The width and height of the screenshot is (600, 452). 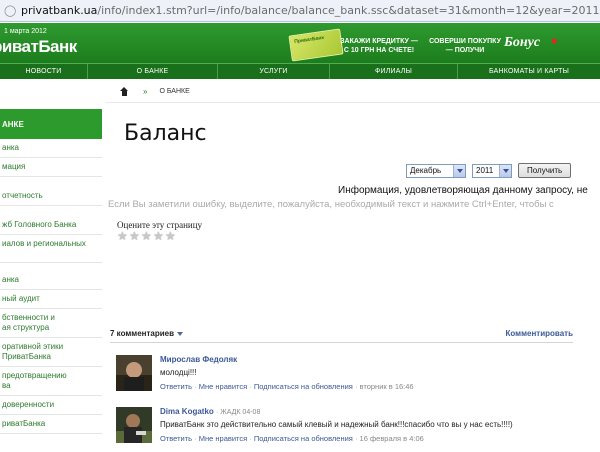 What do you see at coordinates (124, 91) in the screenshot?
I see `home-icon` at bounding box center [124, 91].